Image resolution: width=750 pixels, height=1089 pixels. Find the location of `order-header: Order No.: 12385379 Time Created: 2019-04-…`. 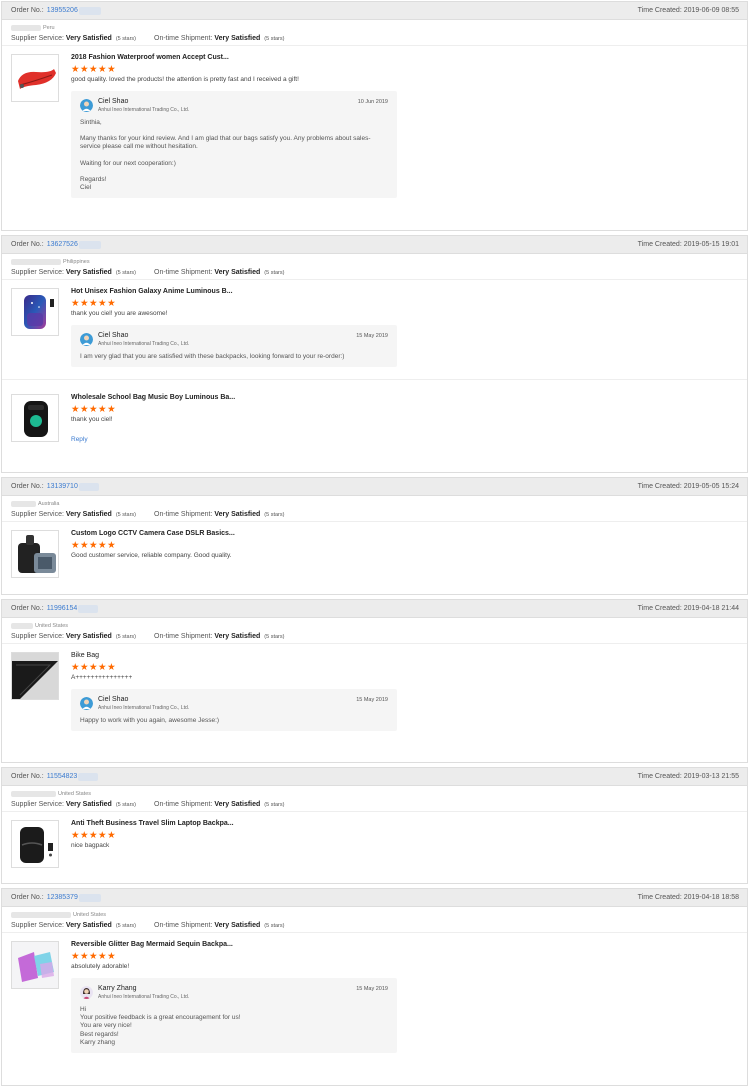

order-header: Order No.: 12385379 Time Created: 2019-04-… is located at coordinates (374, 898).